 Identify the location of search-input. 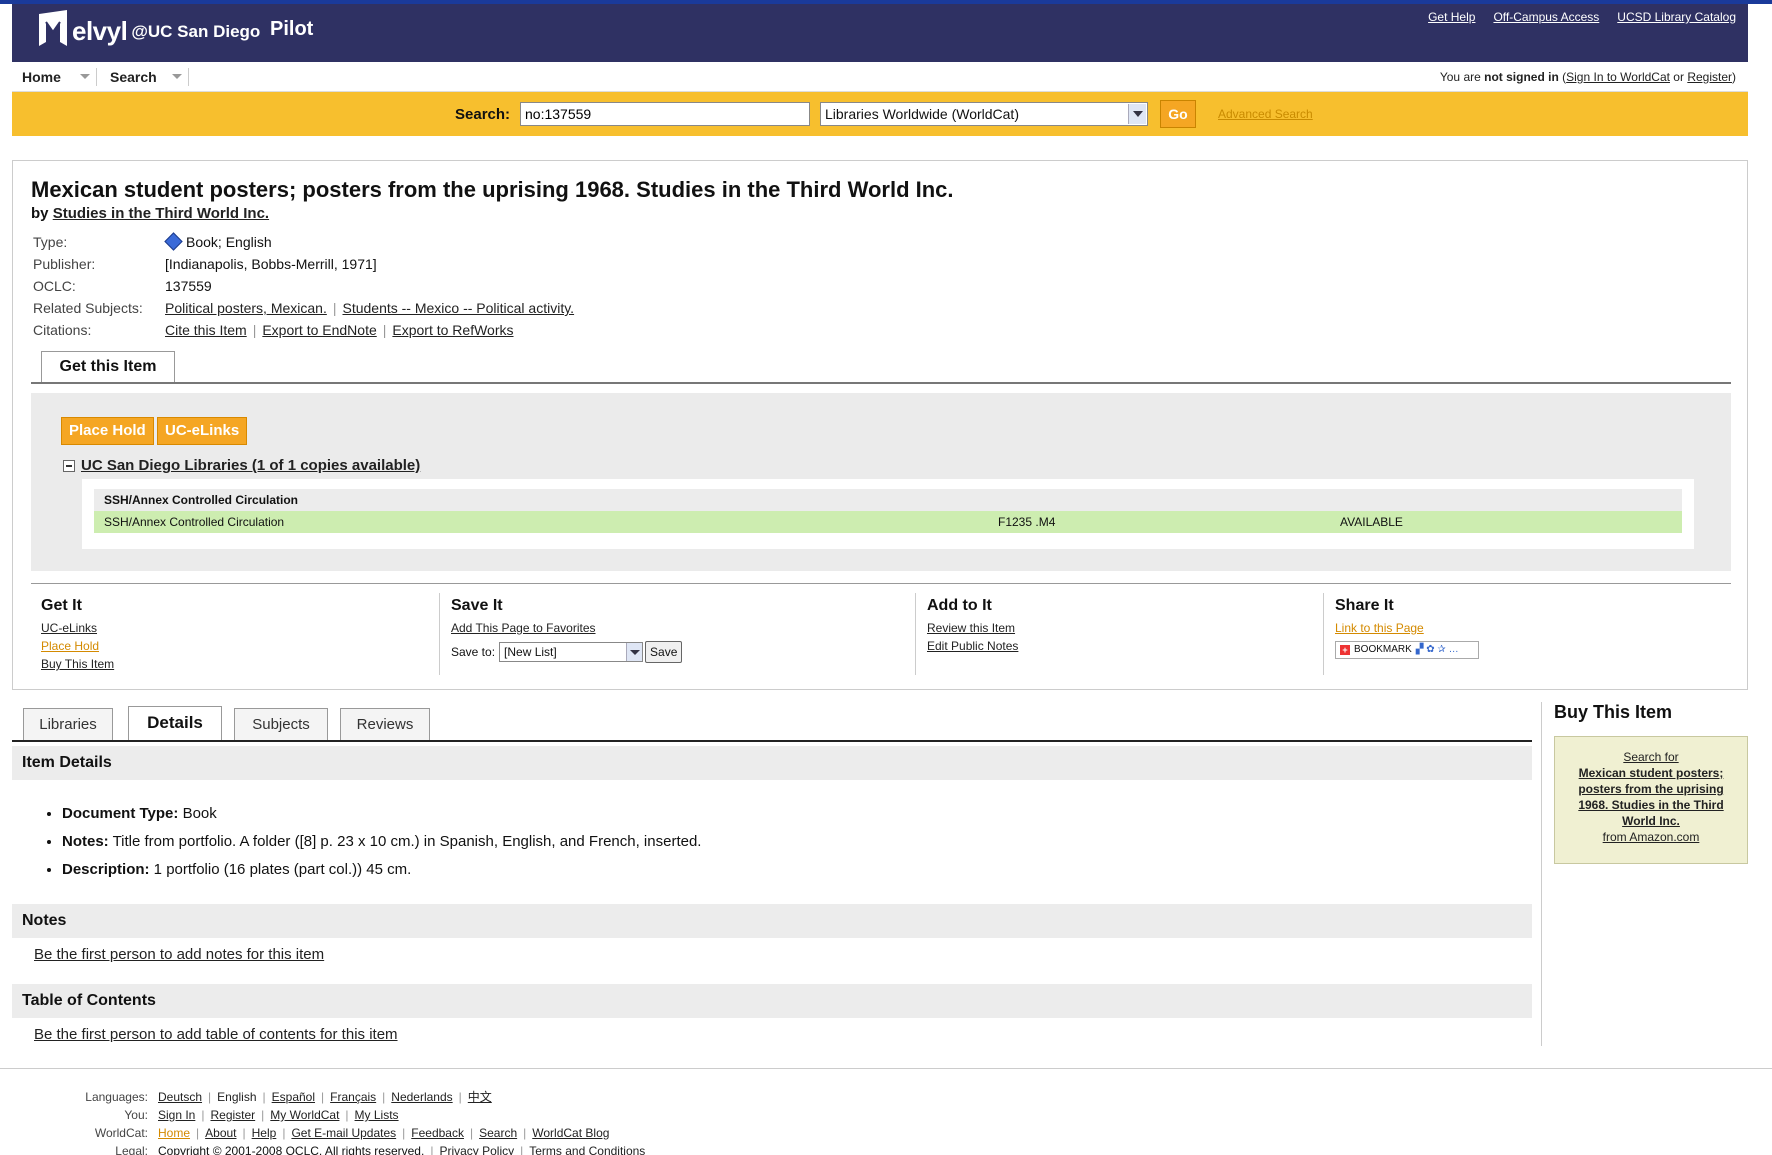
(665, 114).